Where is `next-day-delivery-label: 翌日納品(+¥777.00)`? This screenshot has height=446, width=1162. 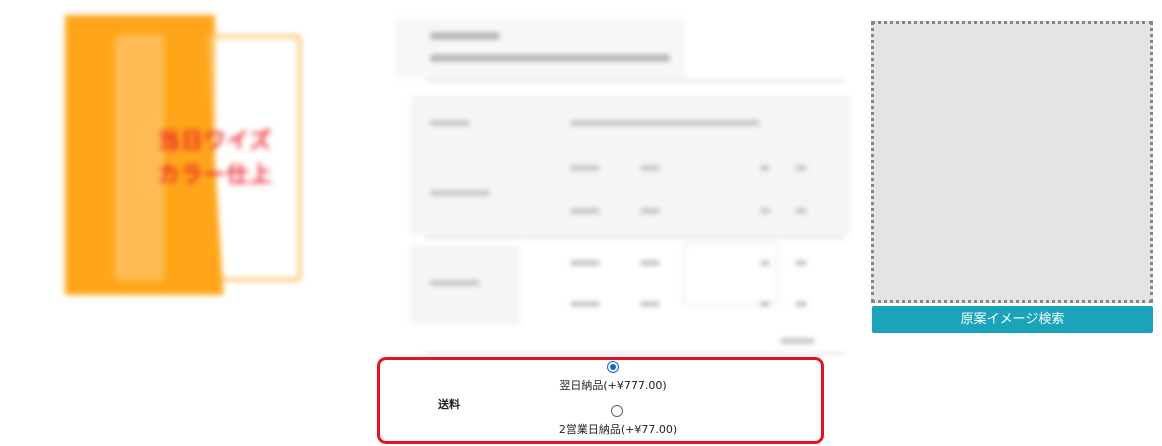
next-day-delivery-label: 翌日納品(+¥777.00) is located at coordinates (613, 385).